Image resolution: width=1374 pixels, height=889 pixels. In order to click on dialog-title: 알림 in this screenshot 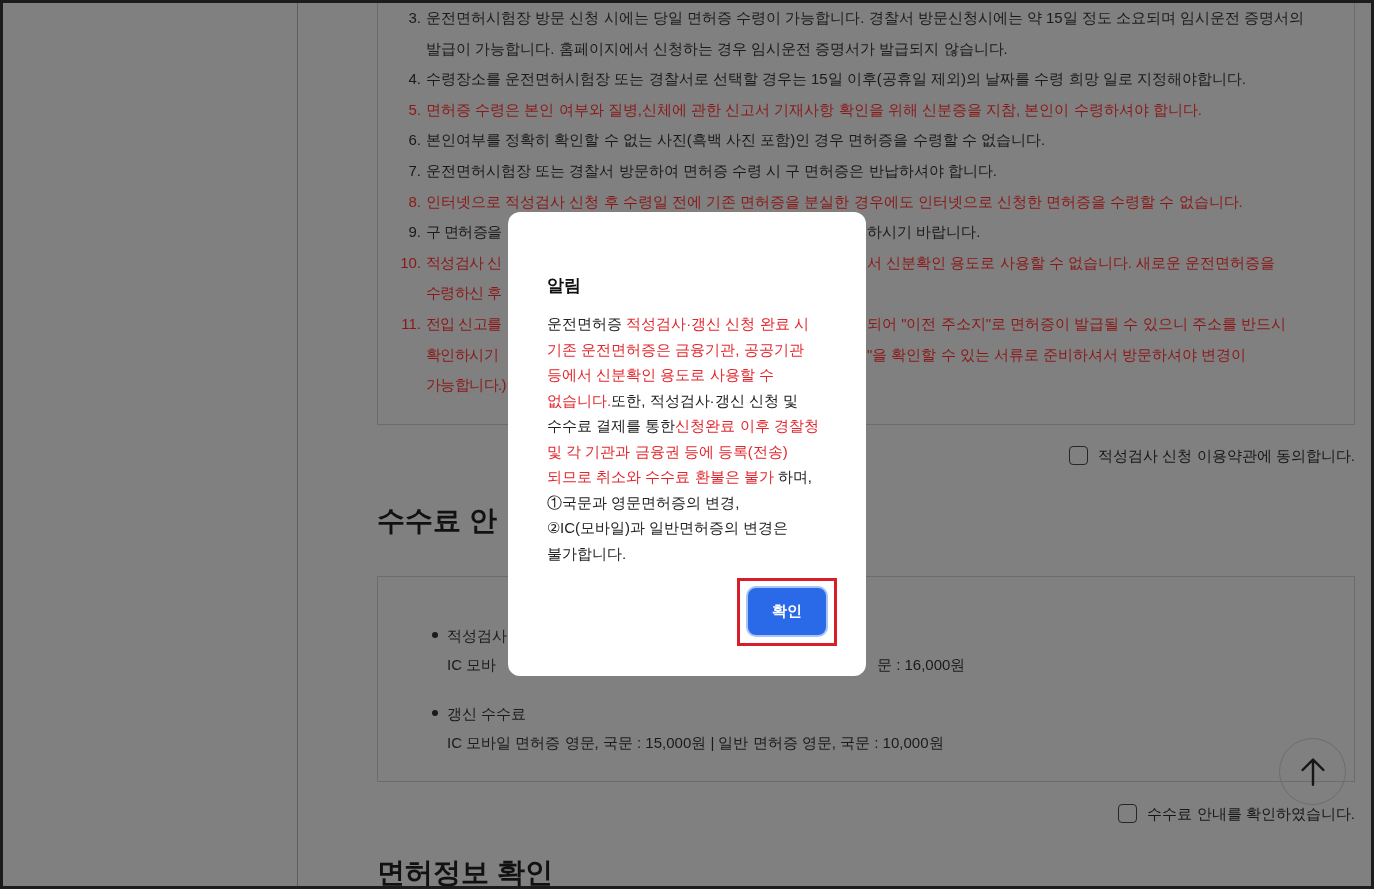, I will do `click(564, 286)`.